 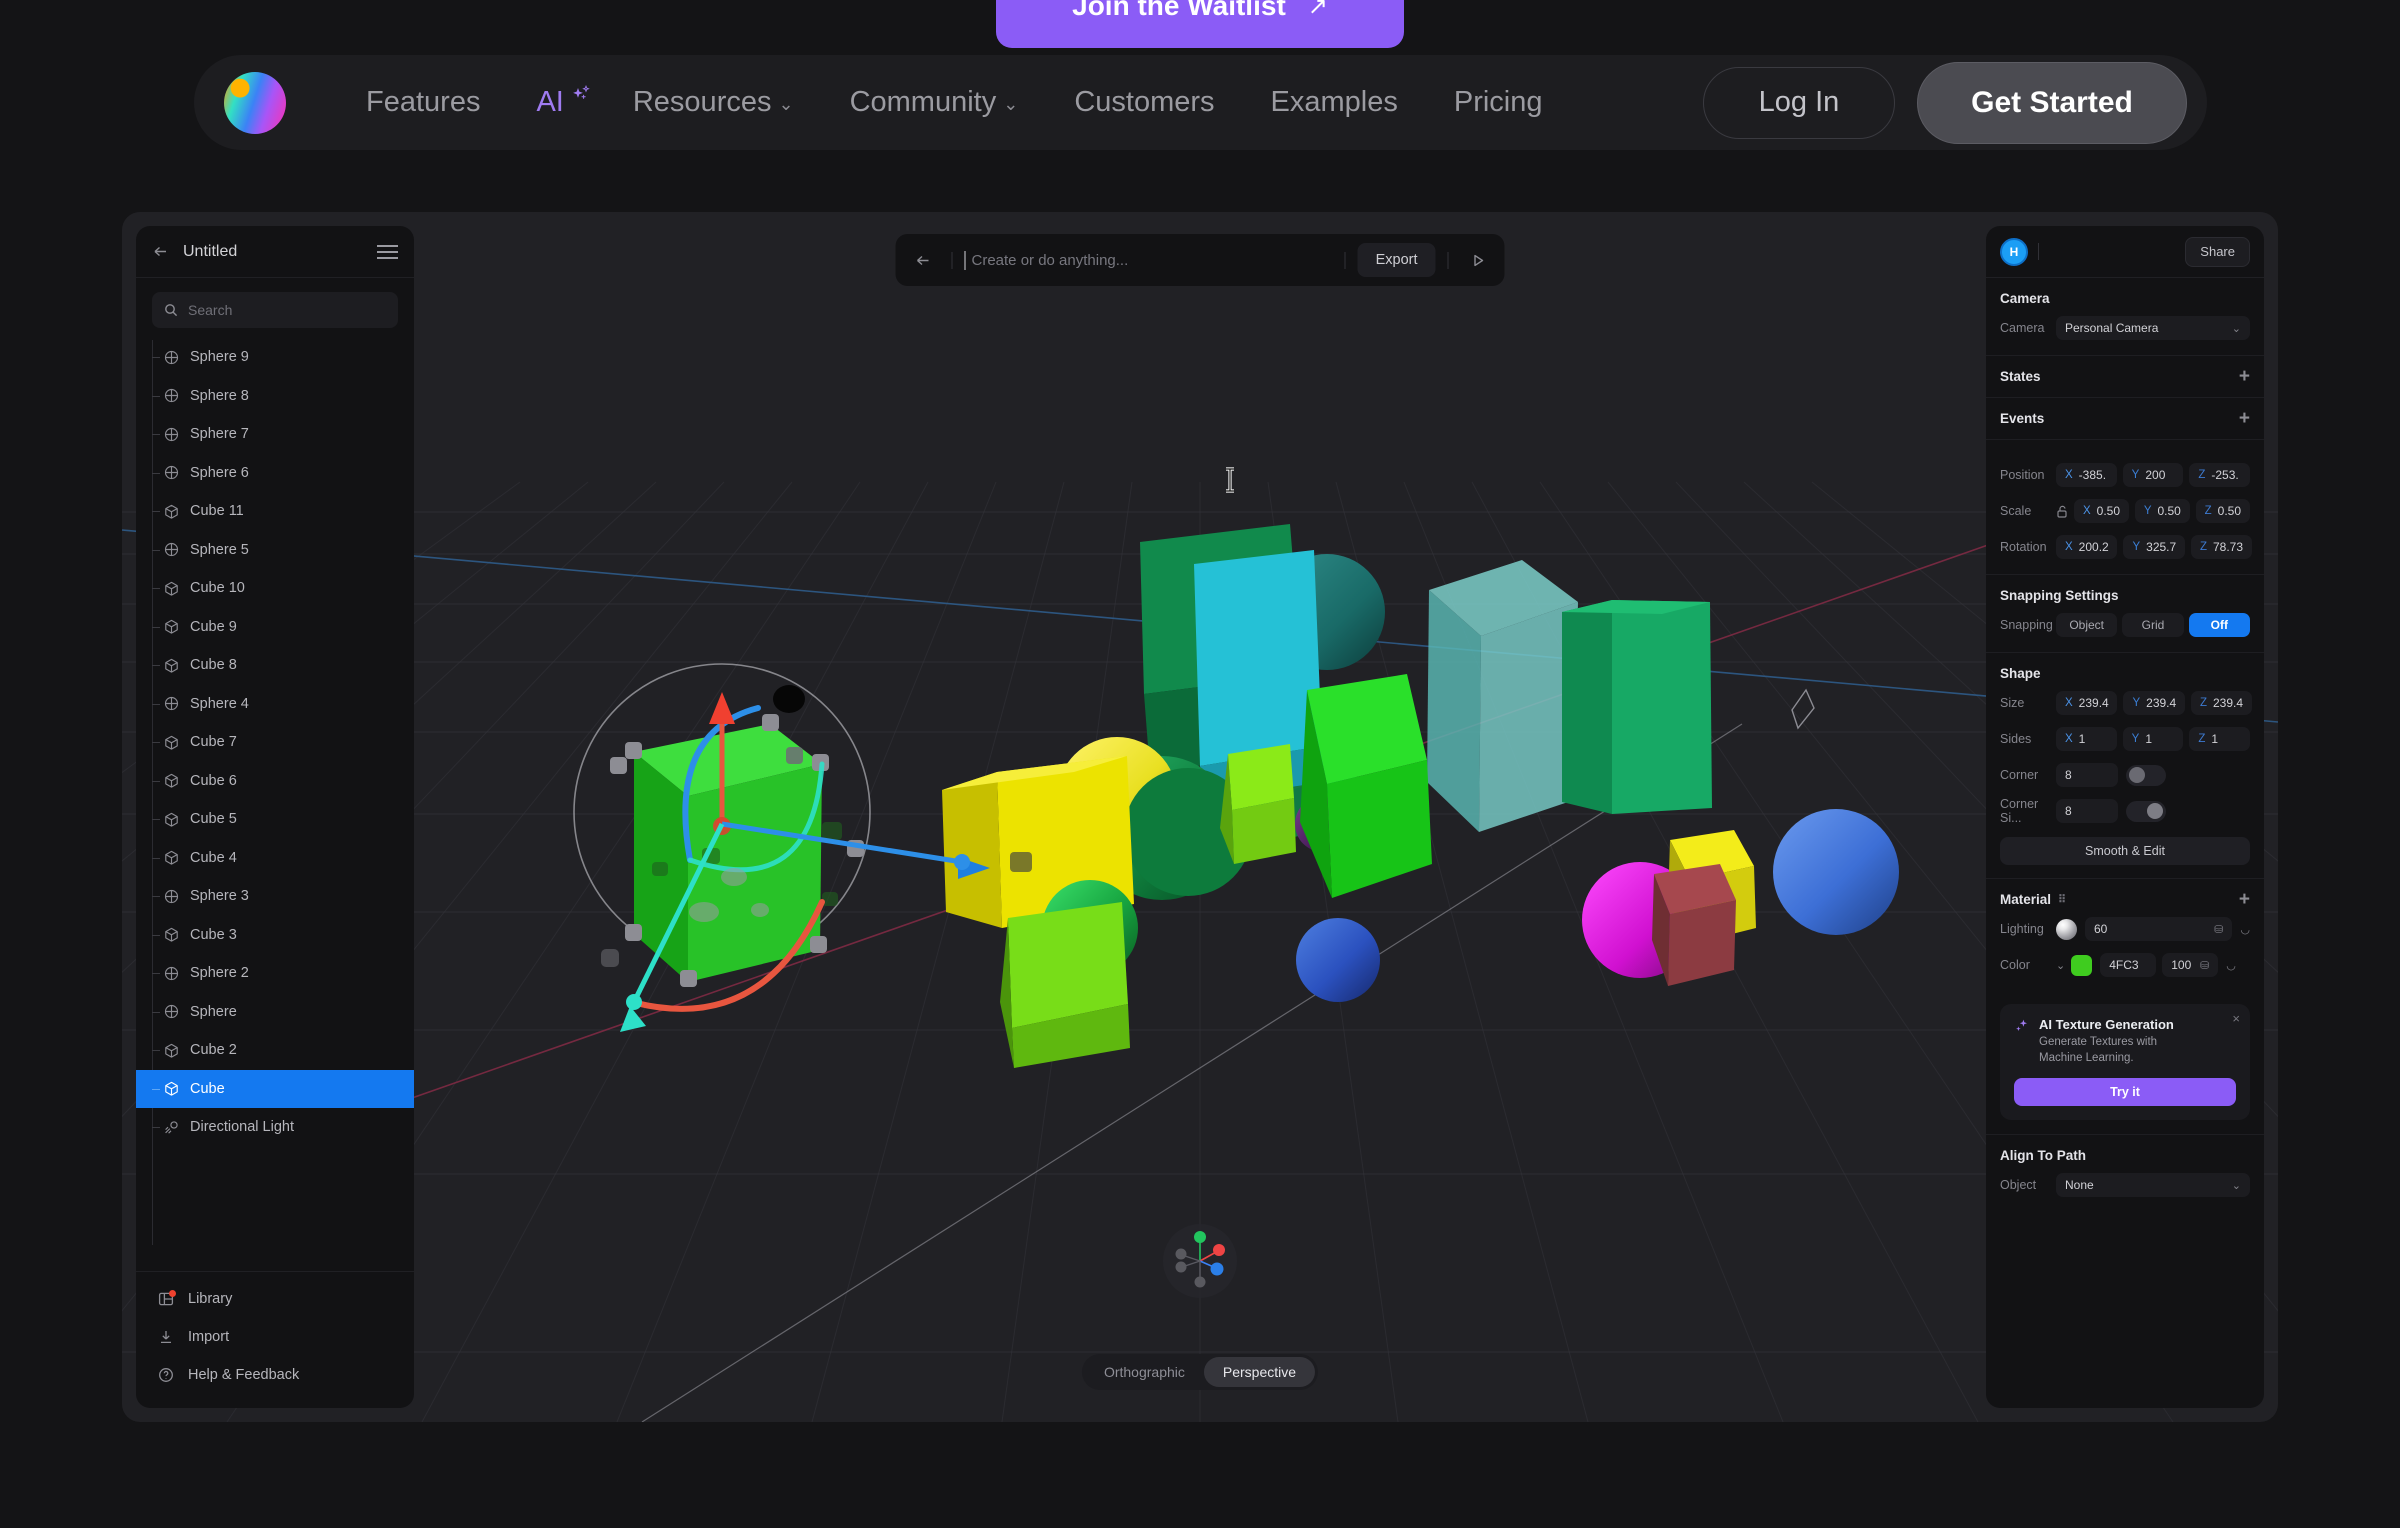 What do you see at coordinates (1200, 1261) in the screenshot?
I see `orientation-gizmo` at bounding box center [1200, 1261].